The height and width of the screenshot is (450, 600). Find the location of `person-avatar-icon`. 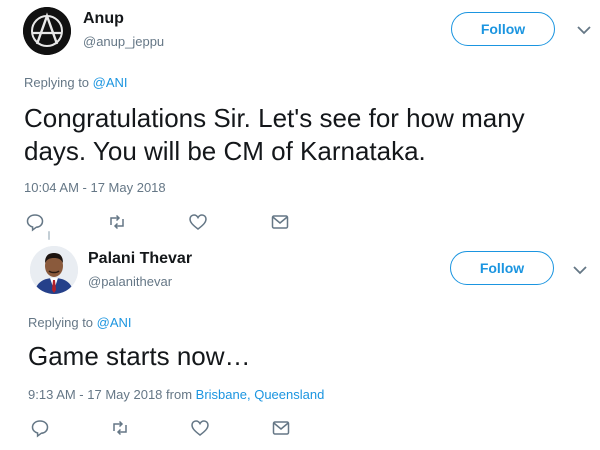

person-avatar-icon is located at coordinates (54, 270).